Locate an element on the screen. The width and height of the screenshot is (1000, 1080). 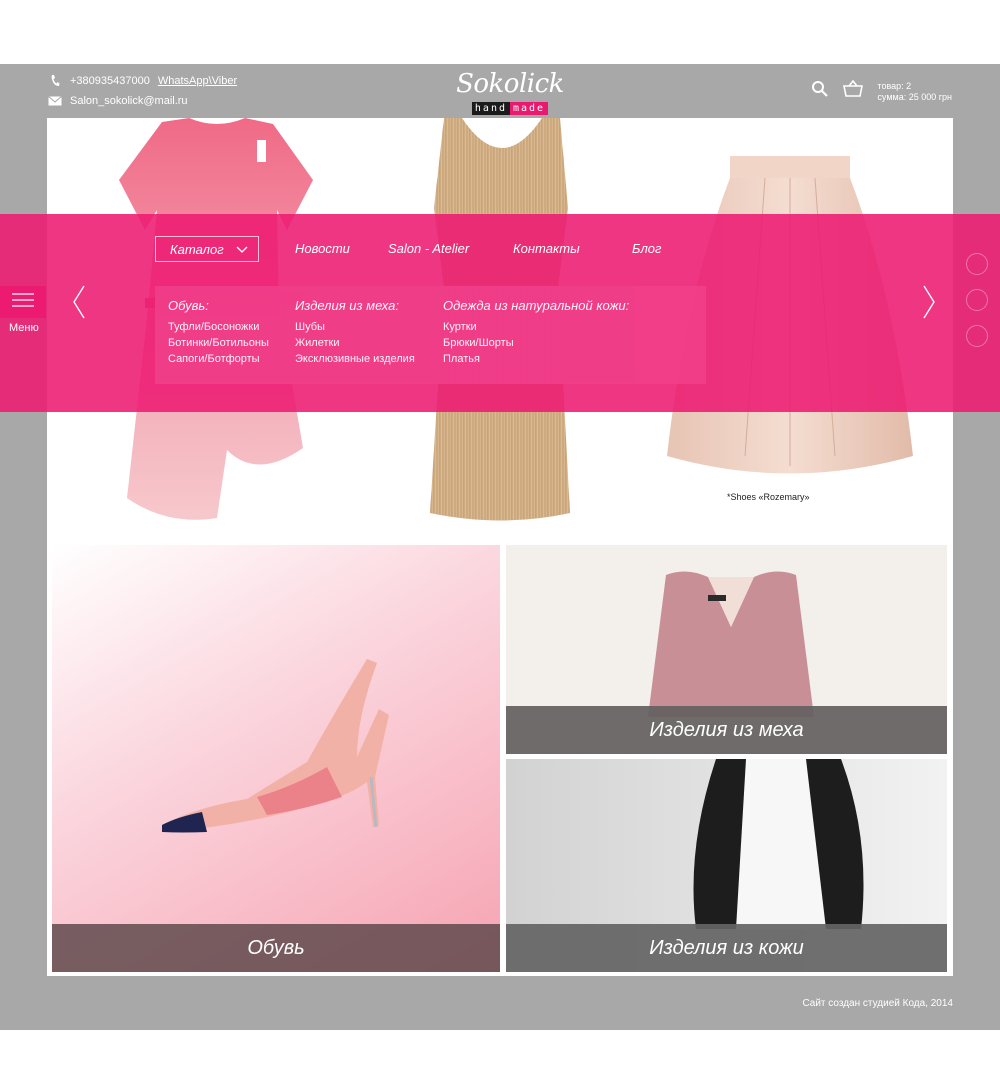
submenu-item: Шубы is located at coordinates (355, 327).